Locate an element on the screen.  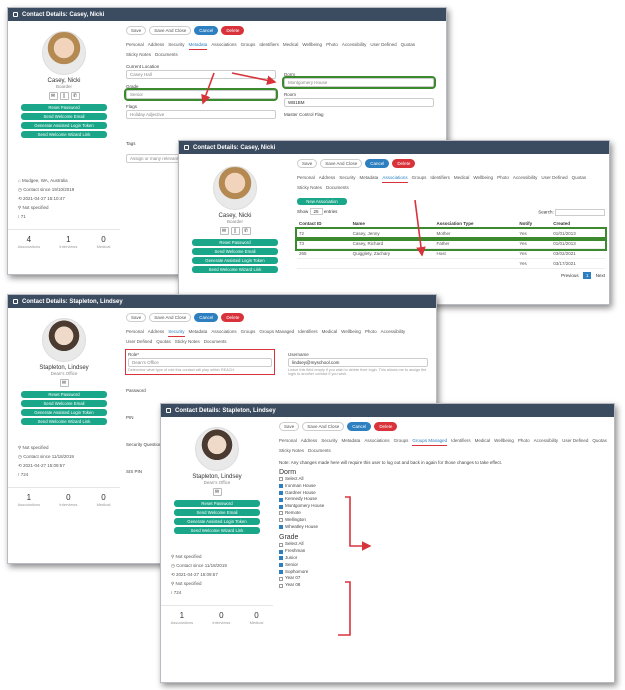
table-row: 265 Quigglety, Zachary Host Yes 03/02/2021 is located at coordinates (451, 253).